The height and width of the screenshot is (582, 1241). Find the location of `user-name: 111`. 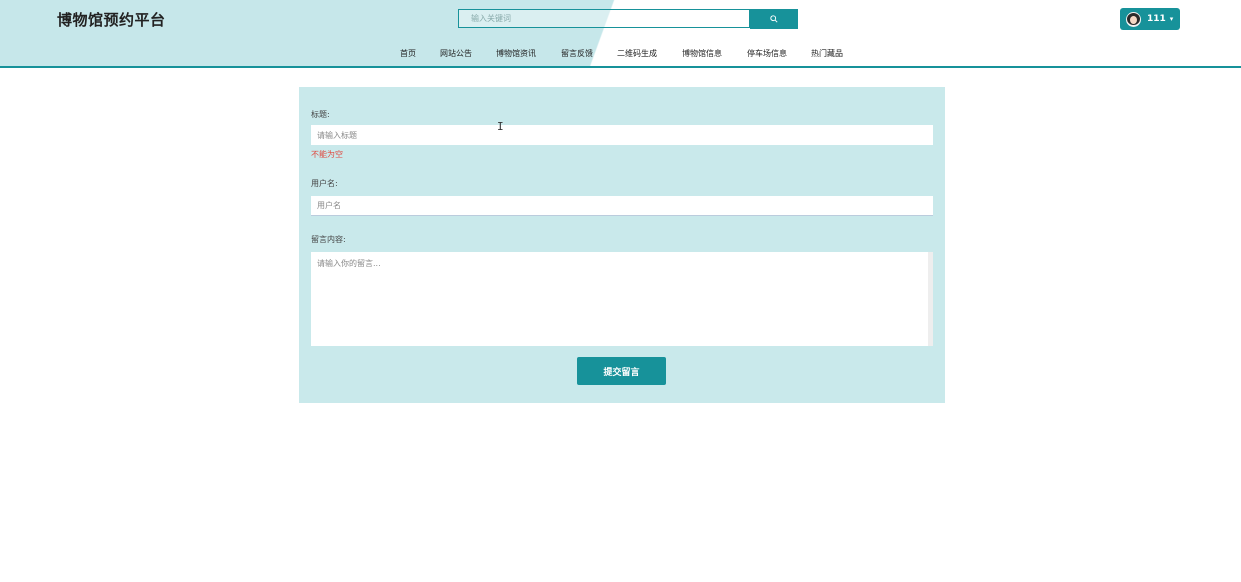

user-name: 111 is located at coordinates (1156, 19).